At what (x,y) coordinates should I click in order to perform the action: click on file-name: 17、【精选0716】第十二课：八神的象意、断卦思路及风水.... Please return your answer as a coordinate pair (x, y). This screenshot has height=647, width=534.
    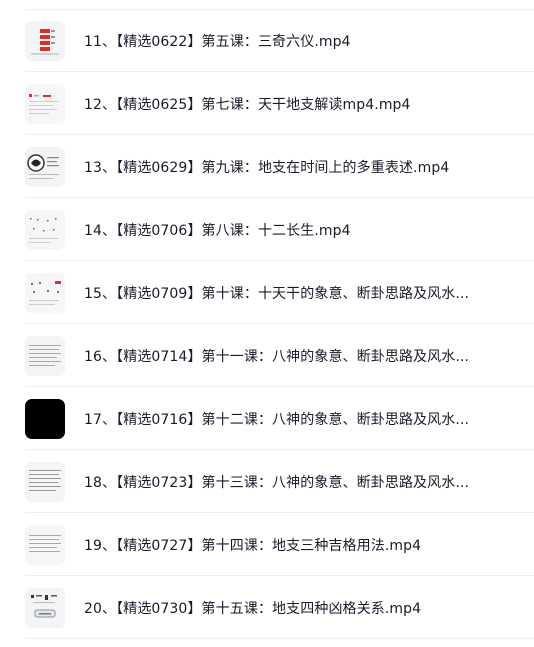
    Looking at the image, I should click on (299, 419).